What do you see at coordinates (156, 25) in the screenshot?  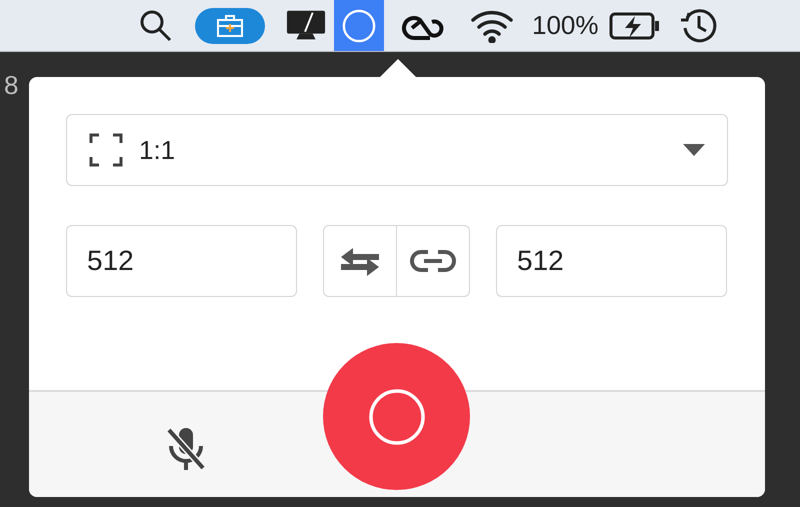 I see `search-icon` at bounding box center [156, 25].